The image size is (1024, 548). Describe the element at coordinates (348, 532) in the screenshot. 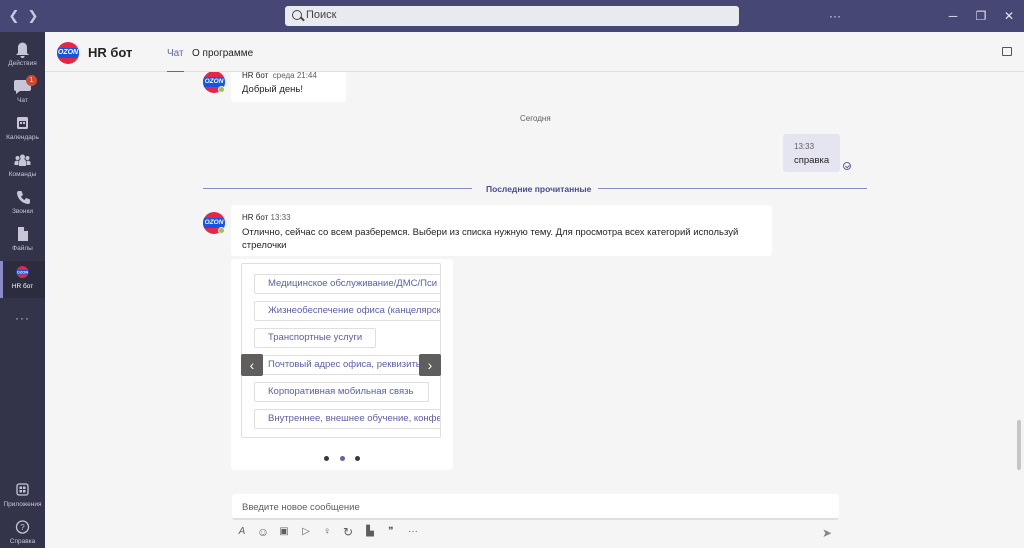

I see `loop-icon: ↻` at that location.